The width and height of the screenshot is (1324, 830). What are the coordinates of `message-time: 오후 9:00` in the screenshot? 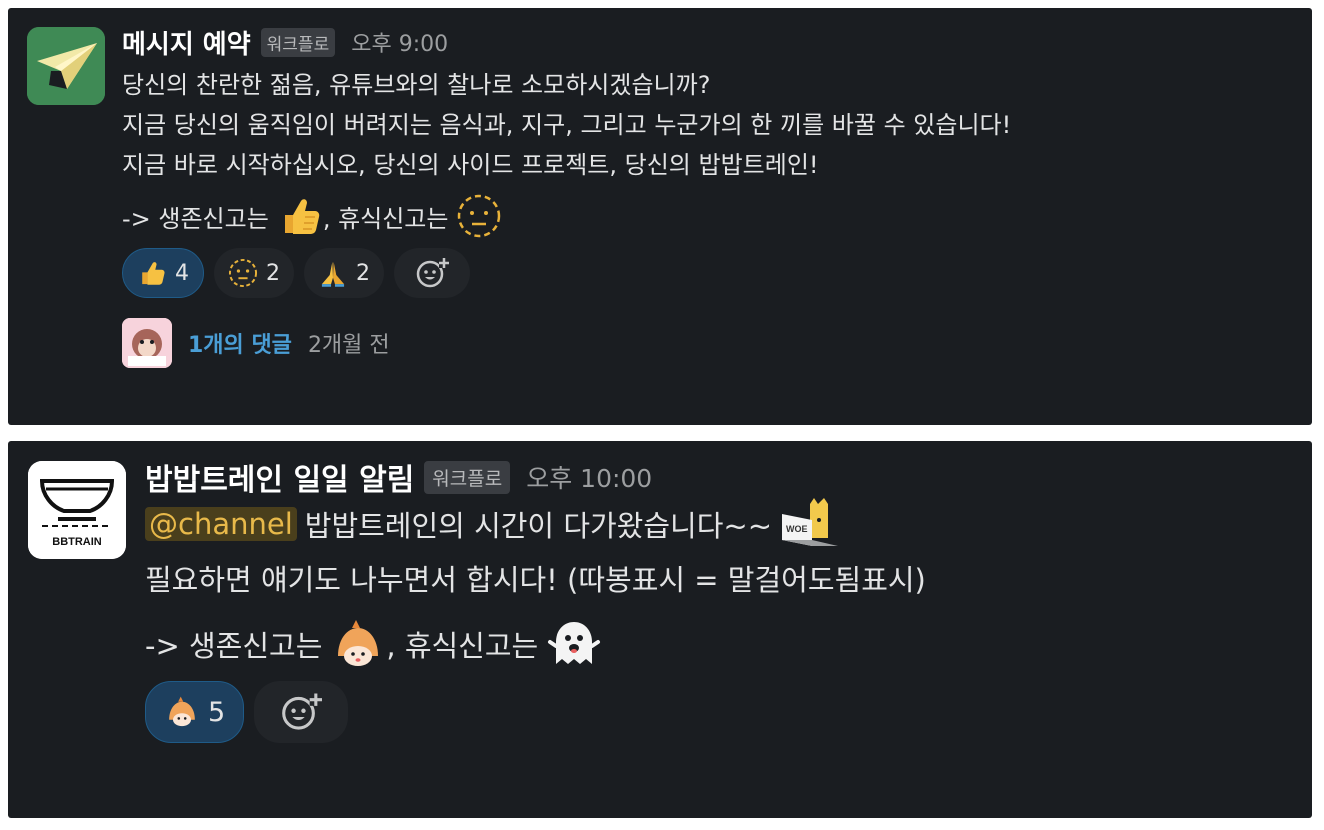 It's located at (399, 42).